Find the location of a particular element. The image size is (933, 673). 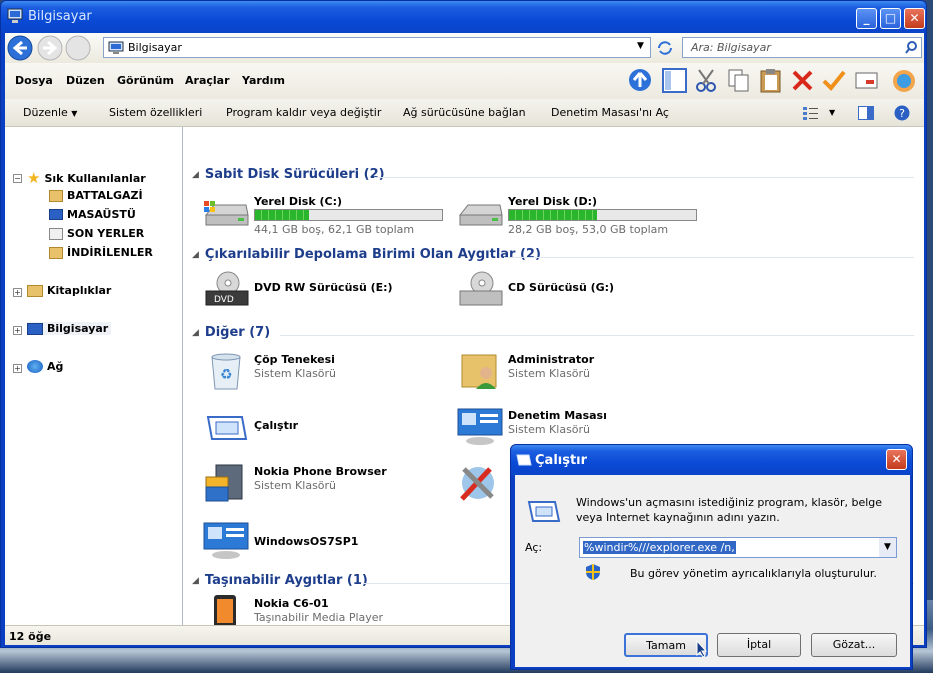

group-header-portable: ◢ Taşınabilir Aygıtlar (1) is located at coordinates (280, 580).